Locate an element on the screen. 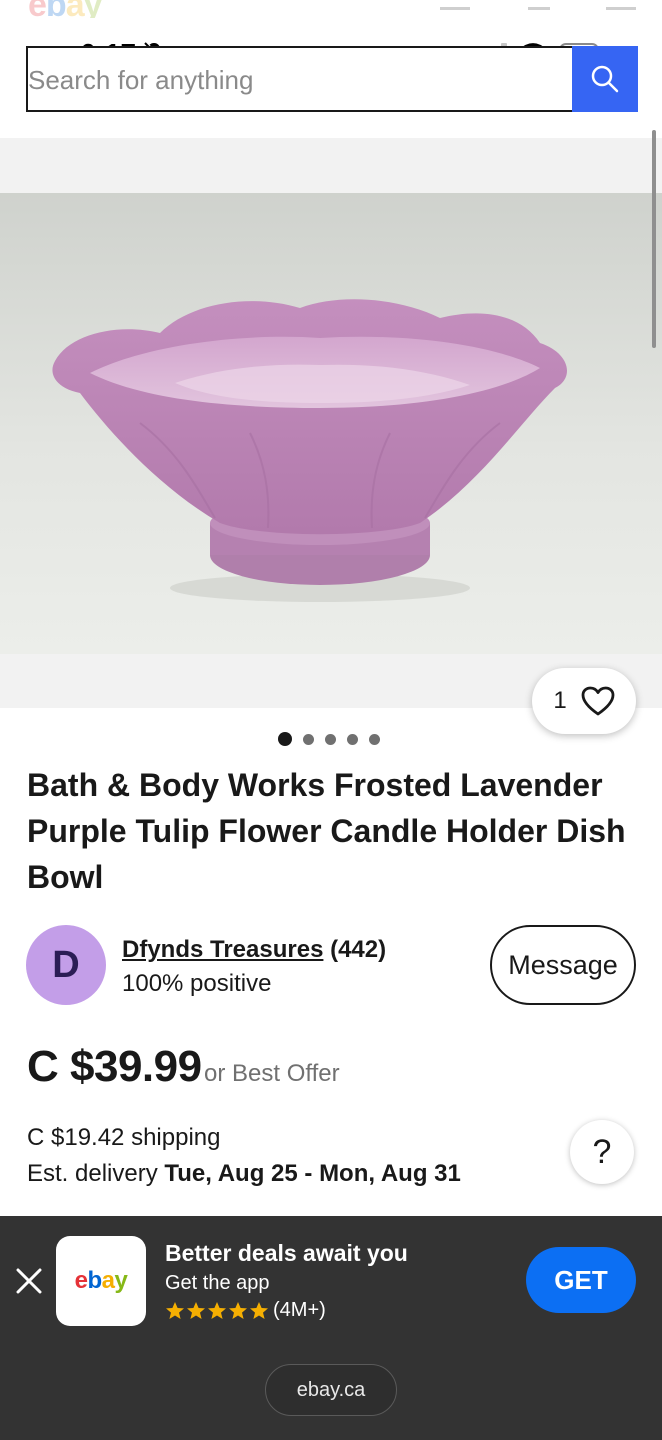 This screenshot has width=662, height=1440. rating-count: (4M+) is located at coordinates (299, 1310).